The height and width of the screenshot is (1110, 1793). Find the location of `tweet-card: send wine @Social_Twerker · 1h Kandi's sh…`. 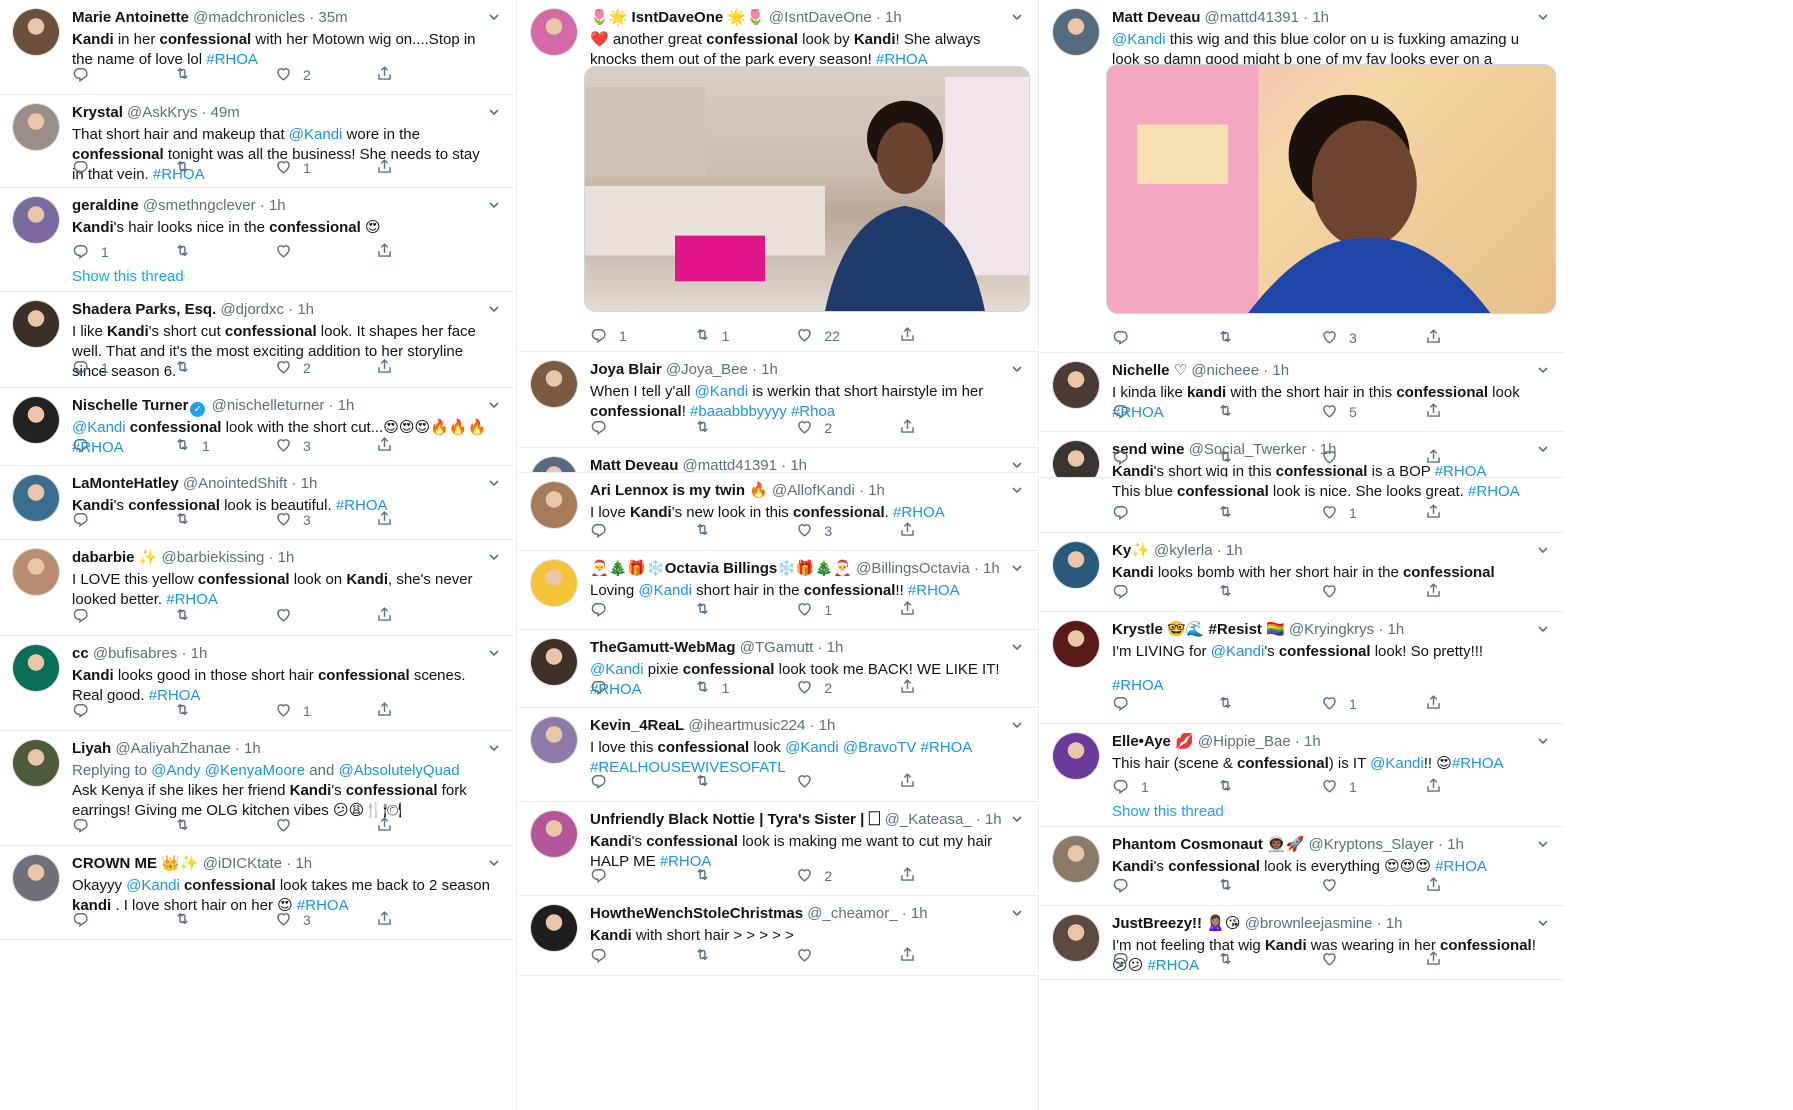

tweet-card: send wine @Social_Twerker · 1h Kandi's sh… is located at coordinates (1302, 455).